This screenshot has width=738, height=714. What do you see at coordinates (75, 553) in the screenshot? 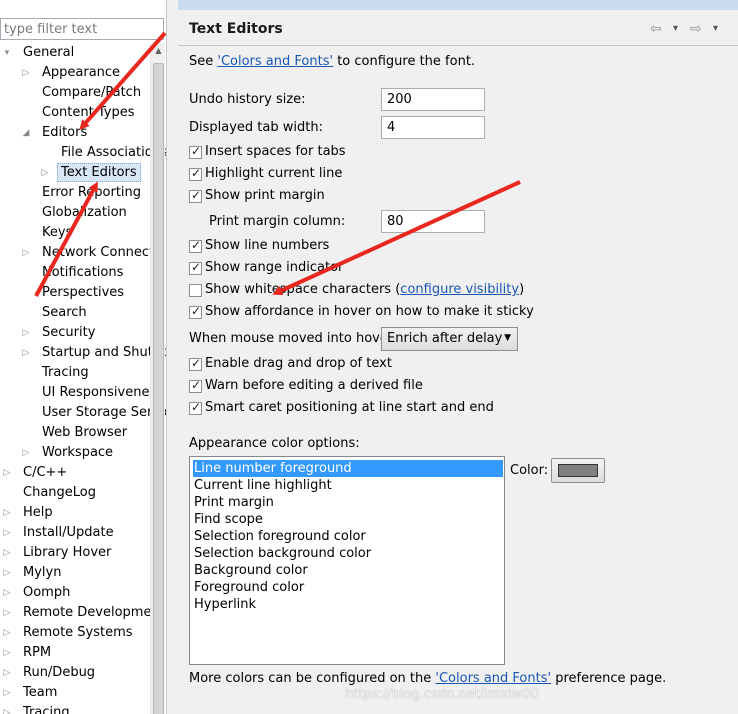
I see `tree-item-library-hover: ▷ Library Hover` at bounding box center [75, 553].